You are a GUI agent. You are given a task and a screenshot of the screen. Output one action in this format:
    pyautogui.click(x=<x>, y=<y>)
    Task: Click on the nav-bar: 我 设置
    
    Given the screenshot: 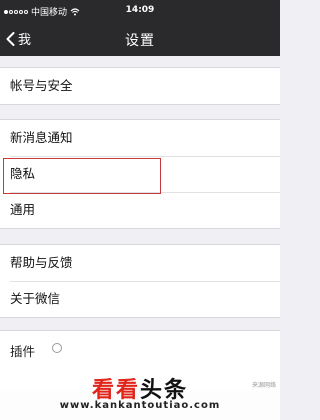 What is the action you would take?
    pyautogui.click(x=140, y=39)
    